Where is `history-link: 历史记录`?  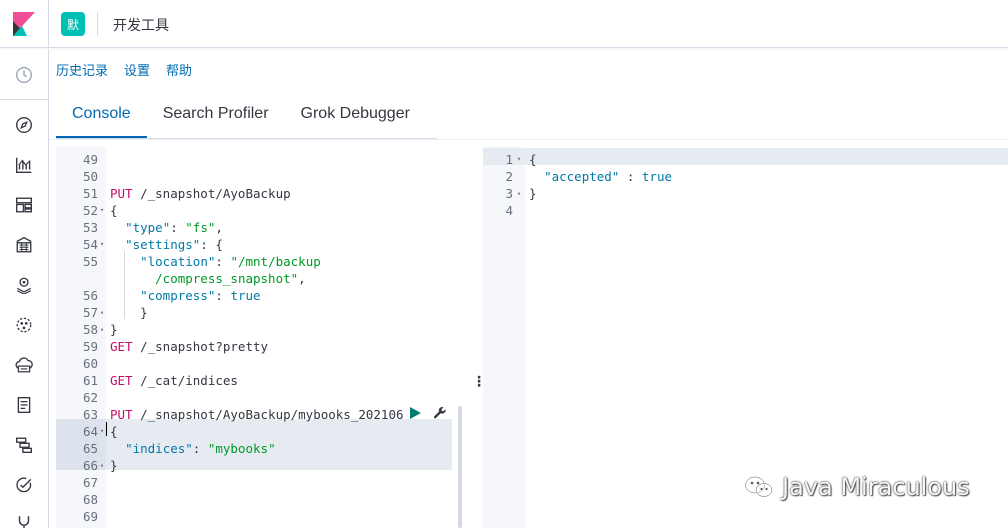 history-link: 历史记录 is located at coordinates (82, 69).